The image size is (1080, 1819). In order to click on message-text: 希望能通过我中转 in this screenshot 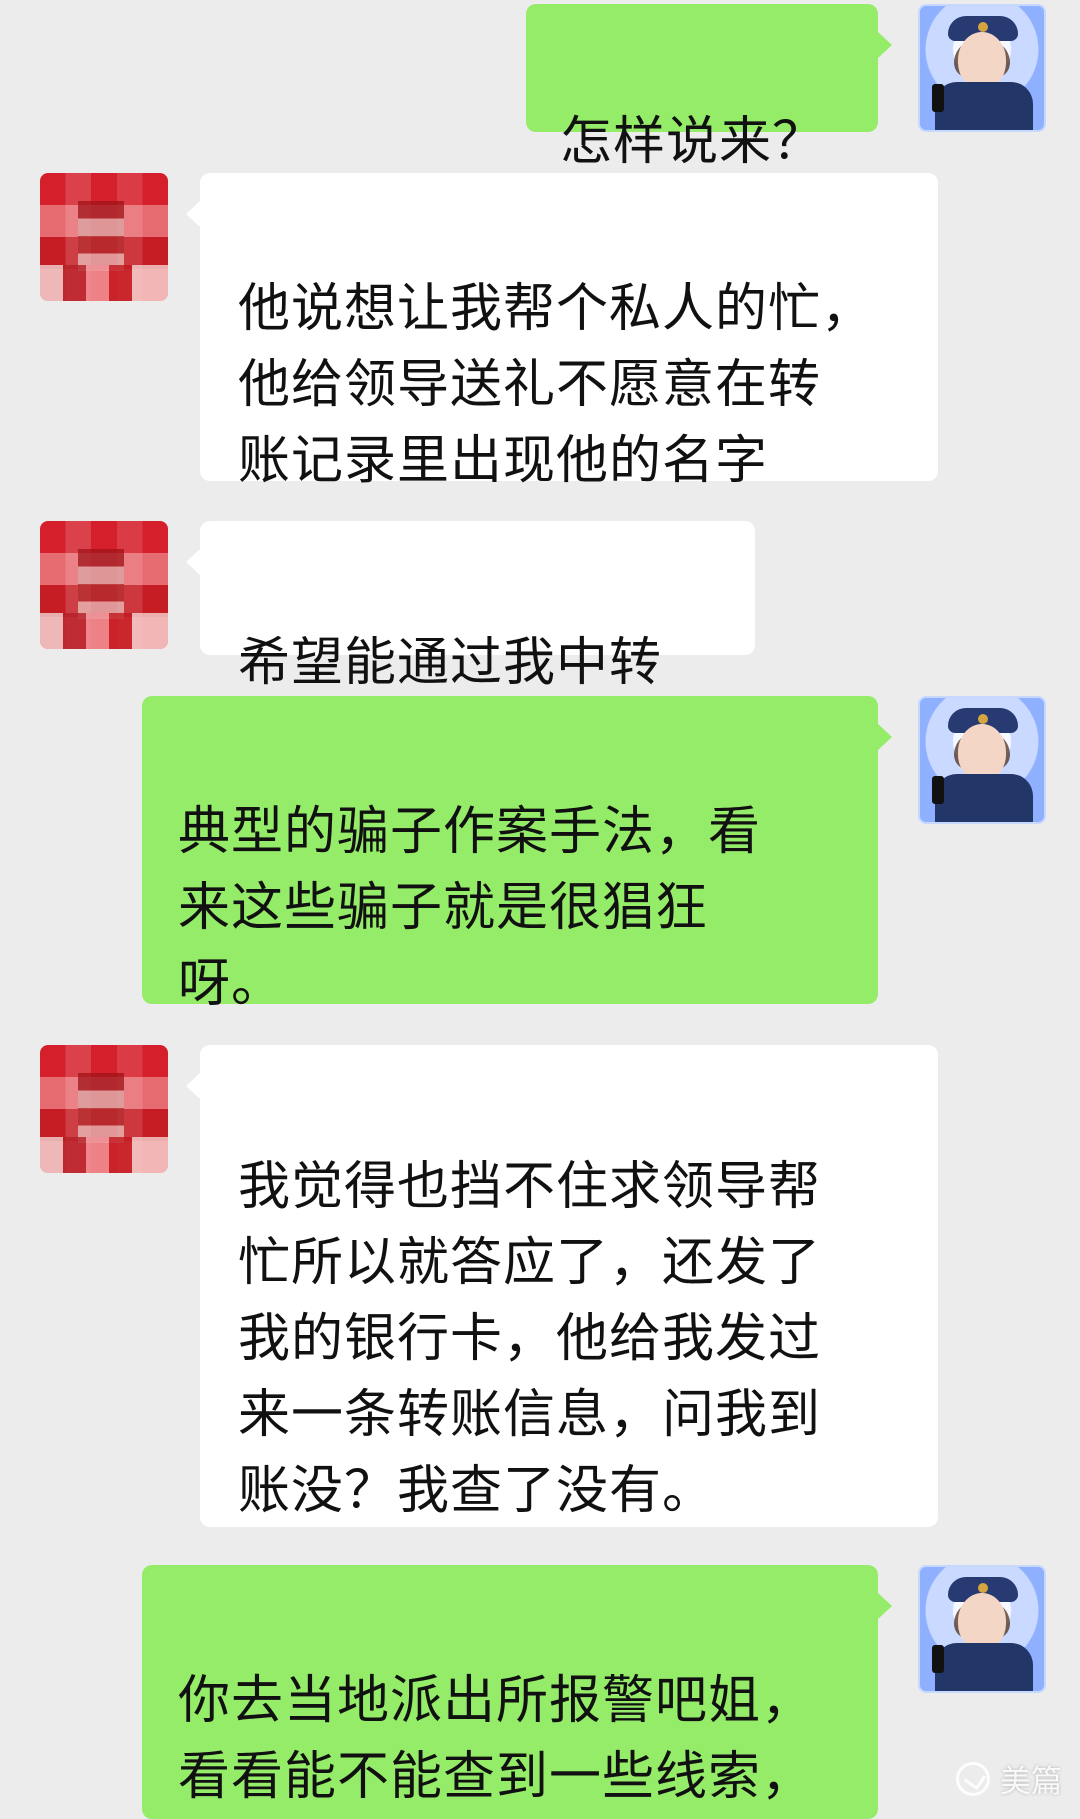, I will do `click(450, 663)`.